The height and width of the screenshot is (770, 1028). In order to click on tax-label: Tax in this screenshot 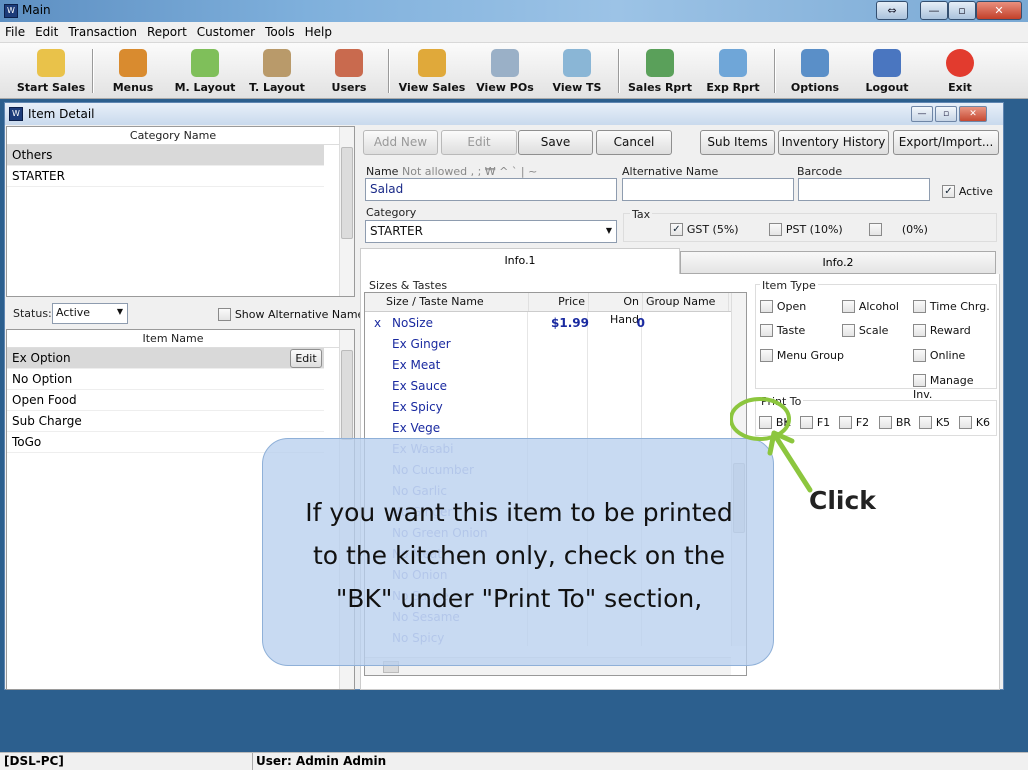, I will do `click(641, 214)`.